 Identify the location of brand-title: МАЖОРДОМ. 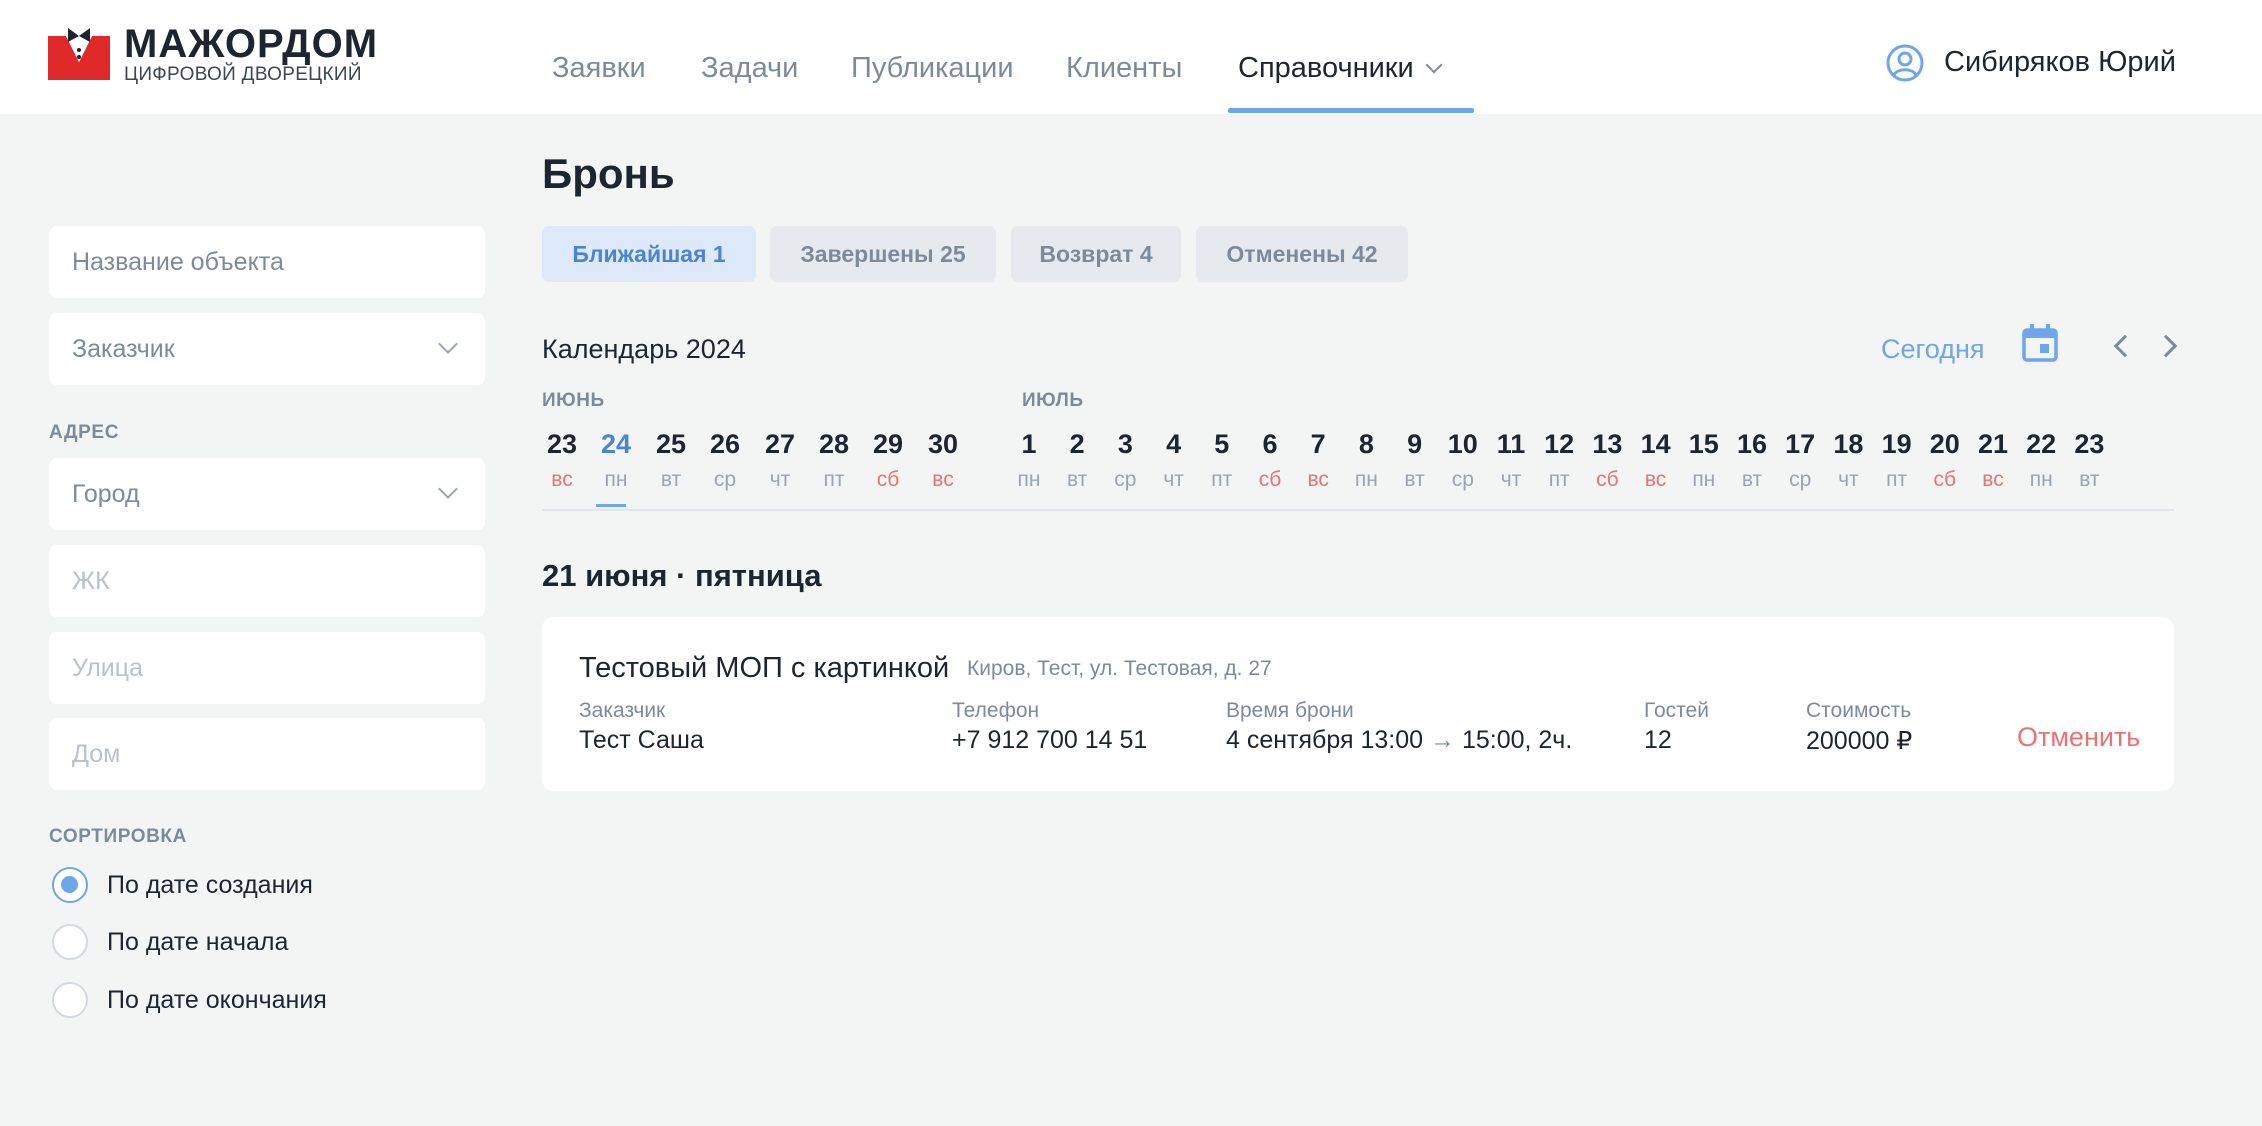
(251, 44).